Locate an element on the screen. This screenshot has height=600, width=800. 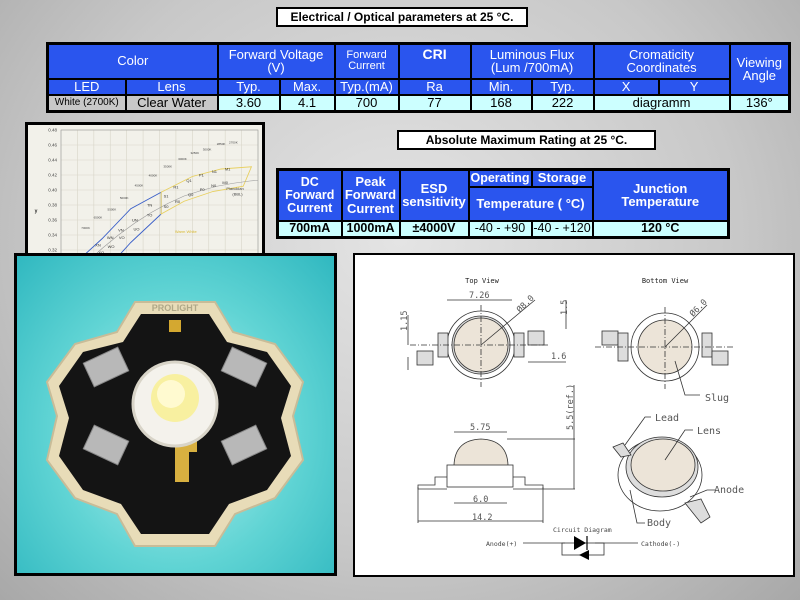
y-tick-label: 0.40 is located at coordinates (52, 190).